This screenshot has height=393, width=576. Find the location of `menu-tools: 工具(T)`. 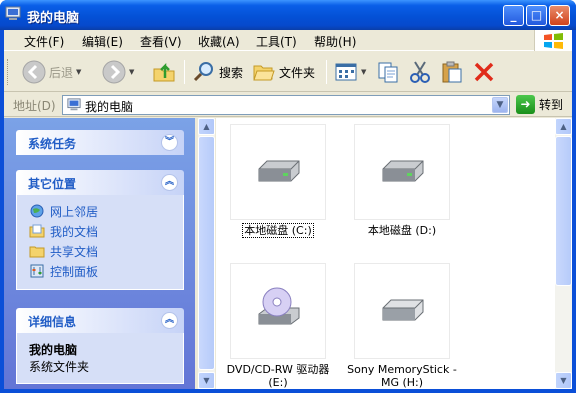

menu-tools: 工具(T) is located at coordinates (276, 41).